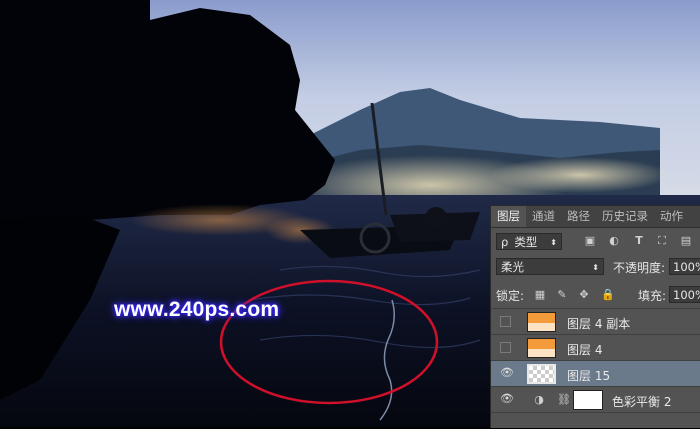 The width and height of the screenshot is (700, 429). Describe the element at coordinates (512, 267) in the screenshot. I see `blend-mode-value: 柔光` at that location.